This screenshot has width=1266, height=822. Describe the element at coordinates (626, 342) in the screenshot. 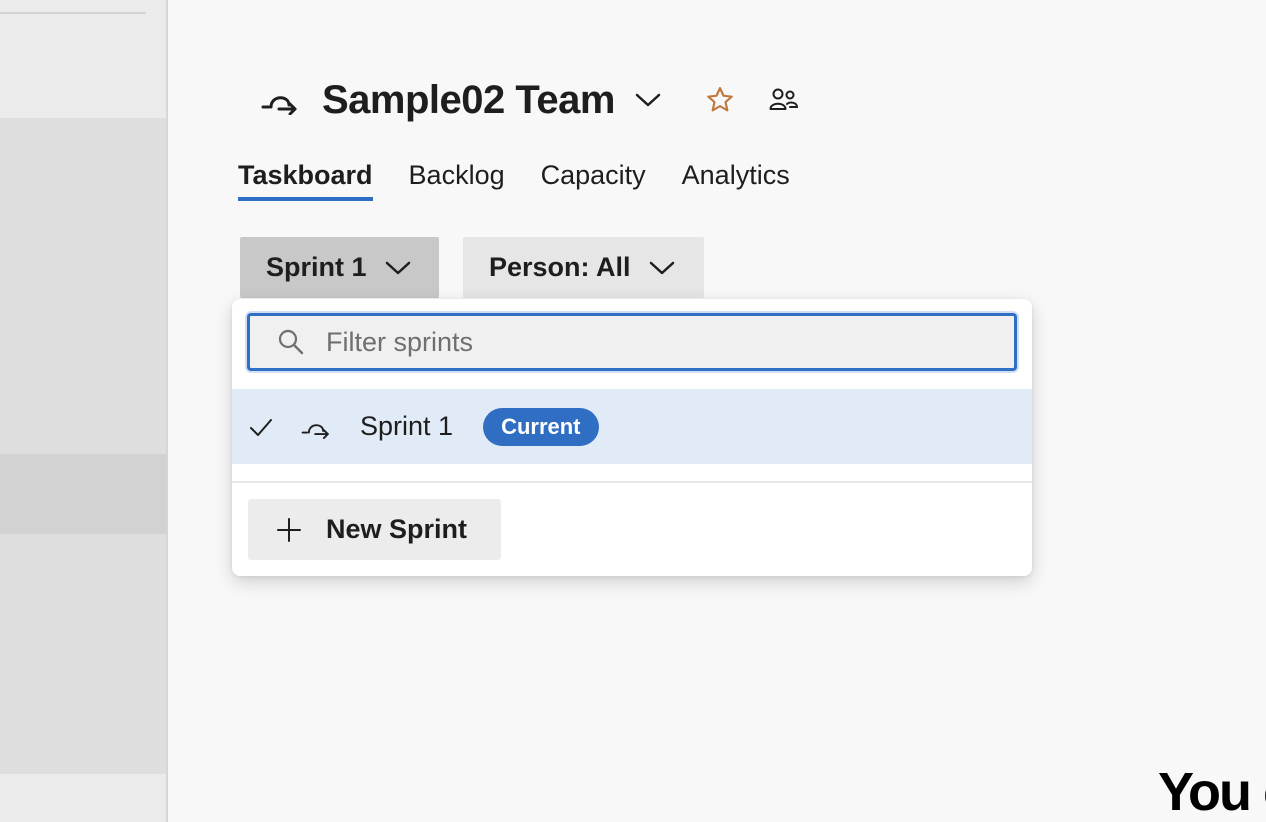

I see `filter-sprints-input` at that location.